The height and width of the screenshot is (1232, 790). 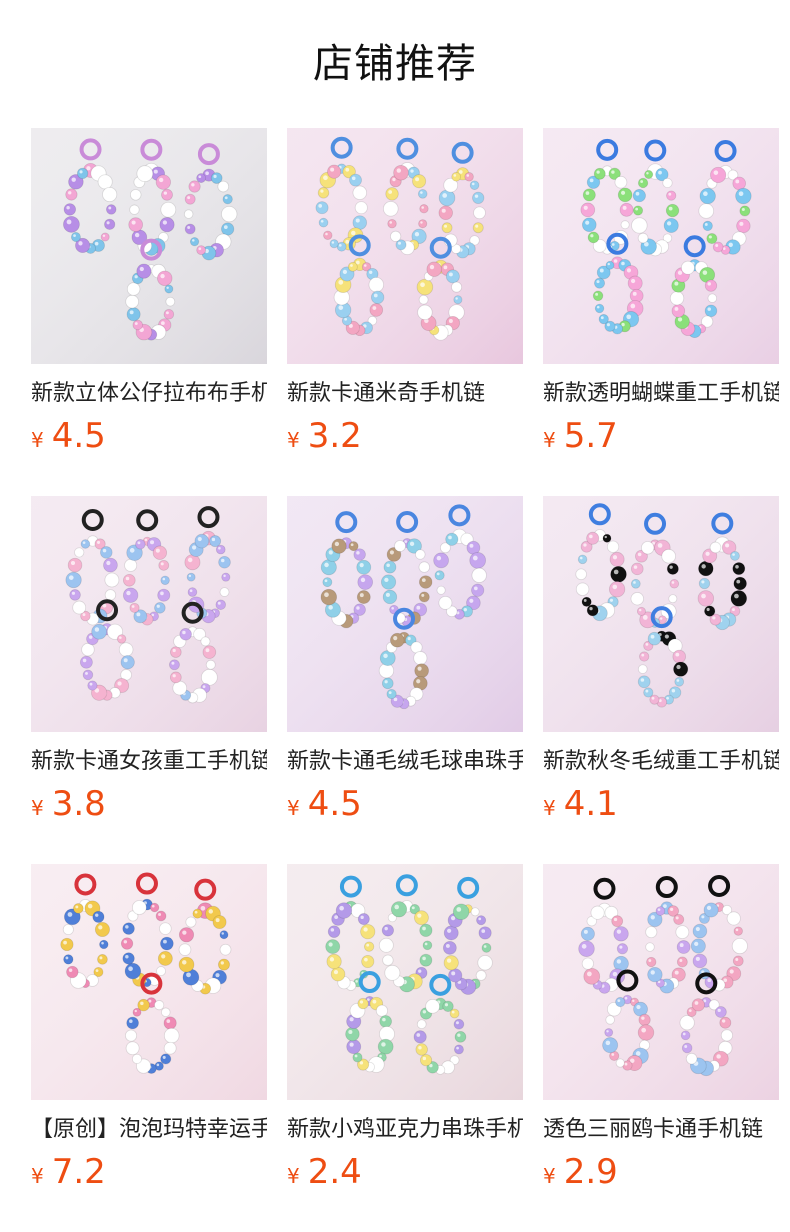 What do you see at coordinates (661, 394) in the screenshot?
I see `product-name: 新款透明蝴蝶重工手机链` at bounding box center [661, 394].